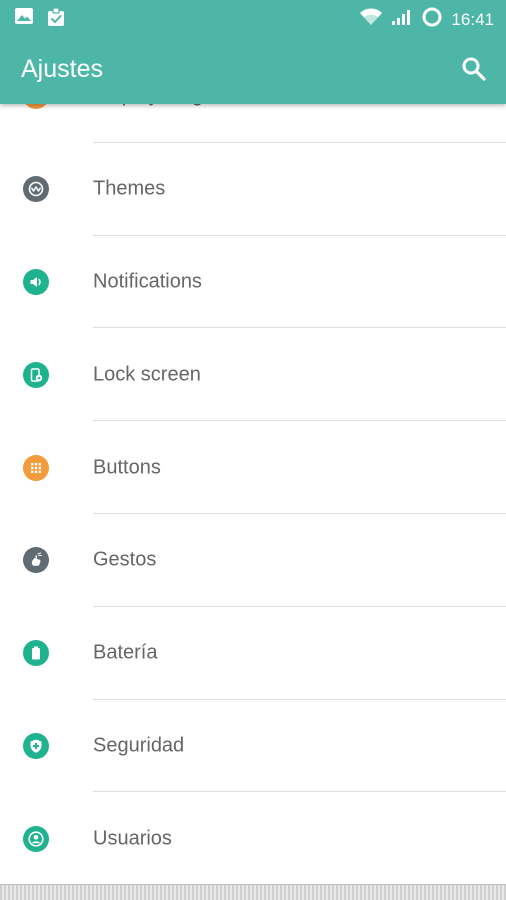 Image resolution: width=506 pixels, height=900 pixels. I want to click on gestures-icon, so click(36, 560).